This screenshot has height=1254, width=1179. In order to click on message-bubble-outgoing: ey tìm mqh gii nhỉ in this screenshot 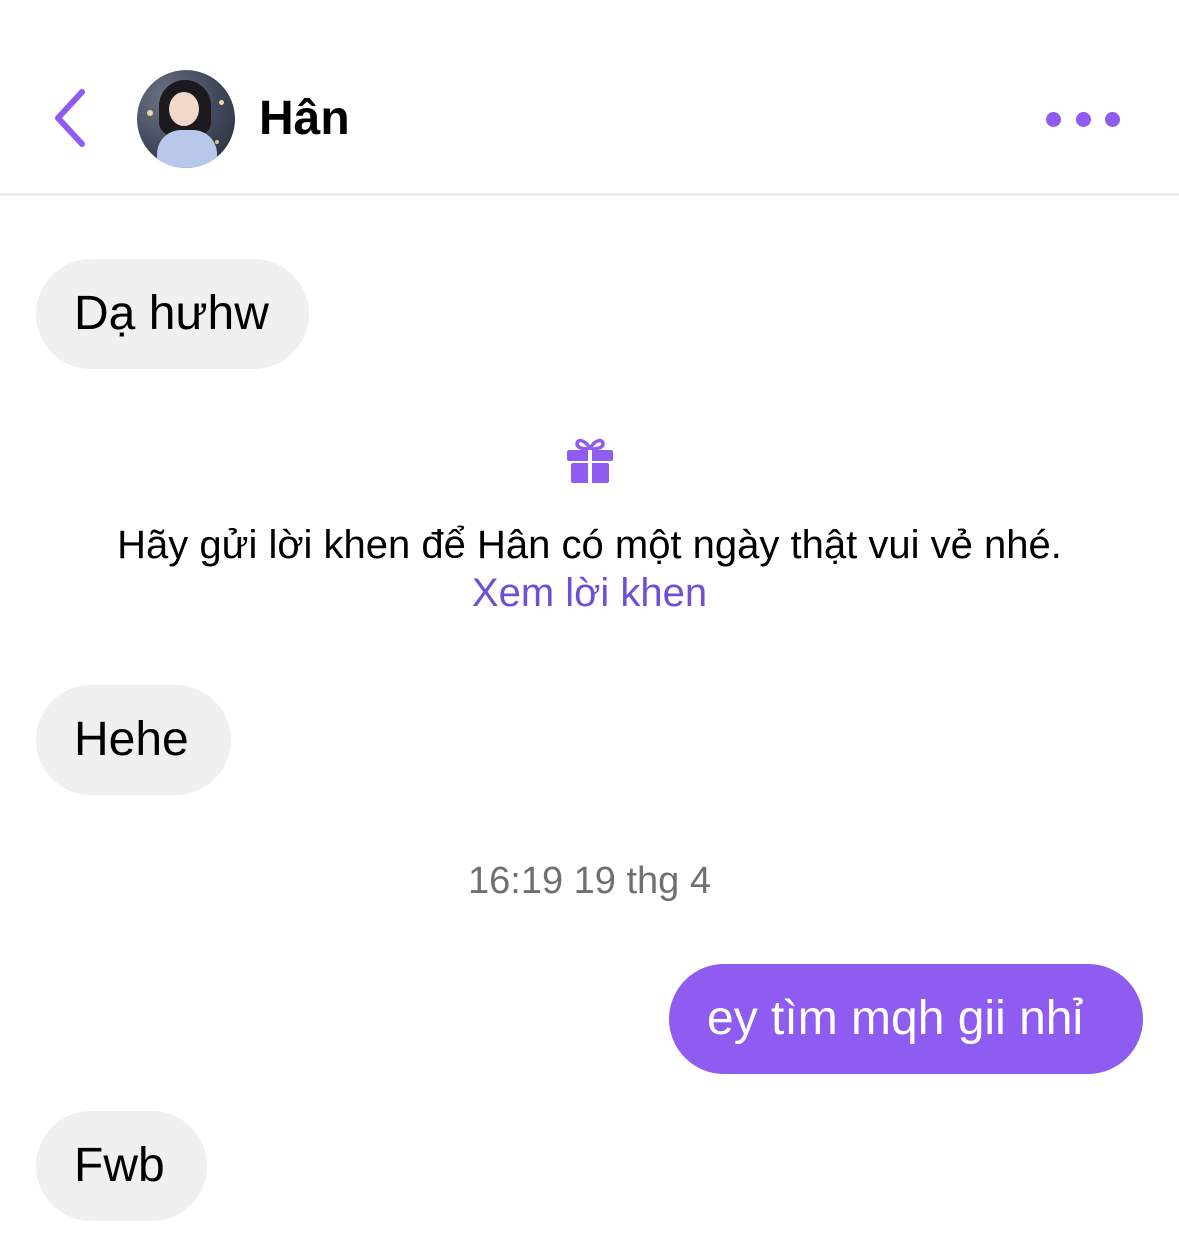, I will do `click(906, 1019)`.